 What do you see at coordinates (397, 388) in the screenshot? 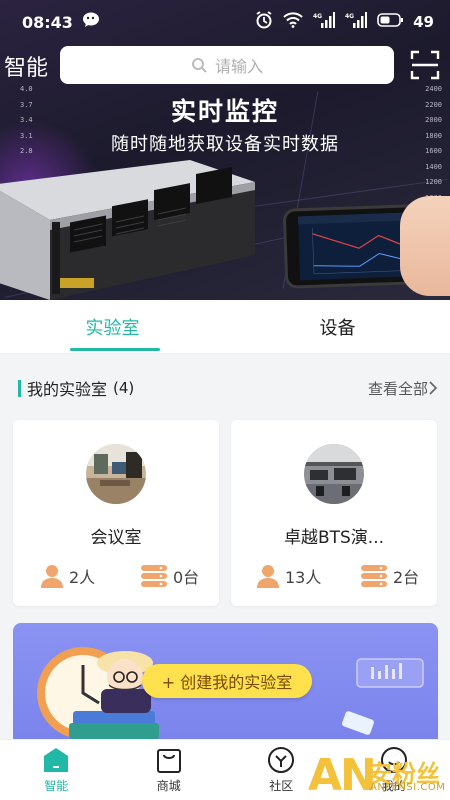
I see `view-all-label: 查看全部` at bounding box center [397, 388].